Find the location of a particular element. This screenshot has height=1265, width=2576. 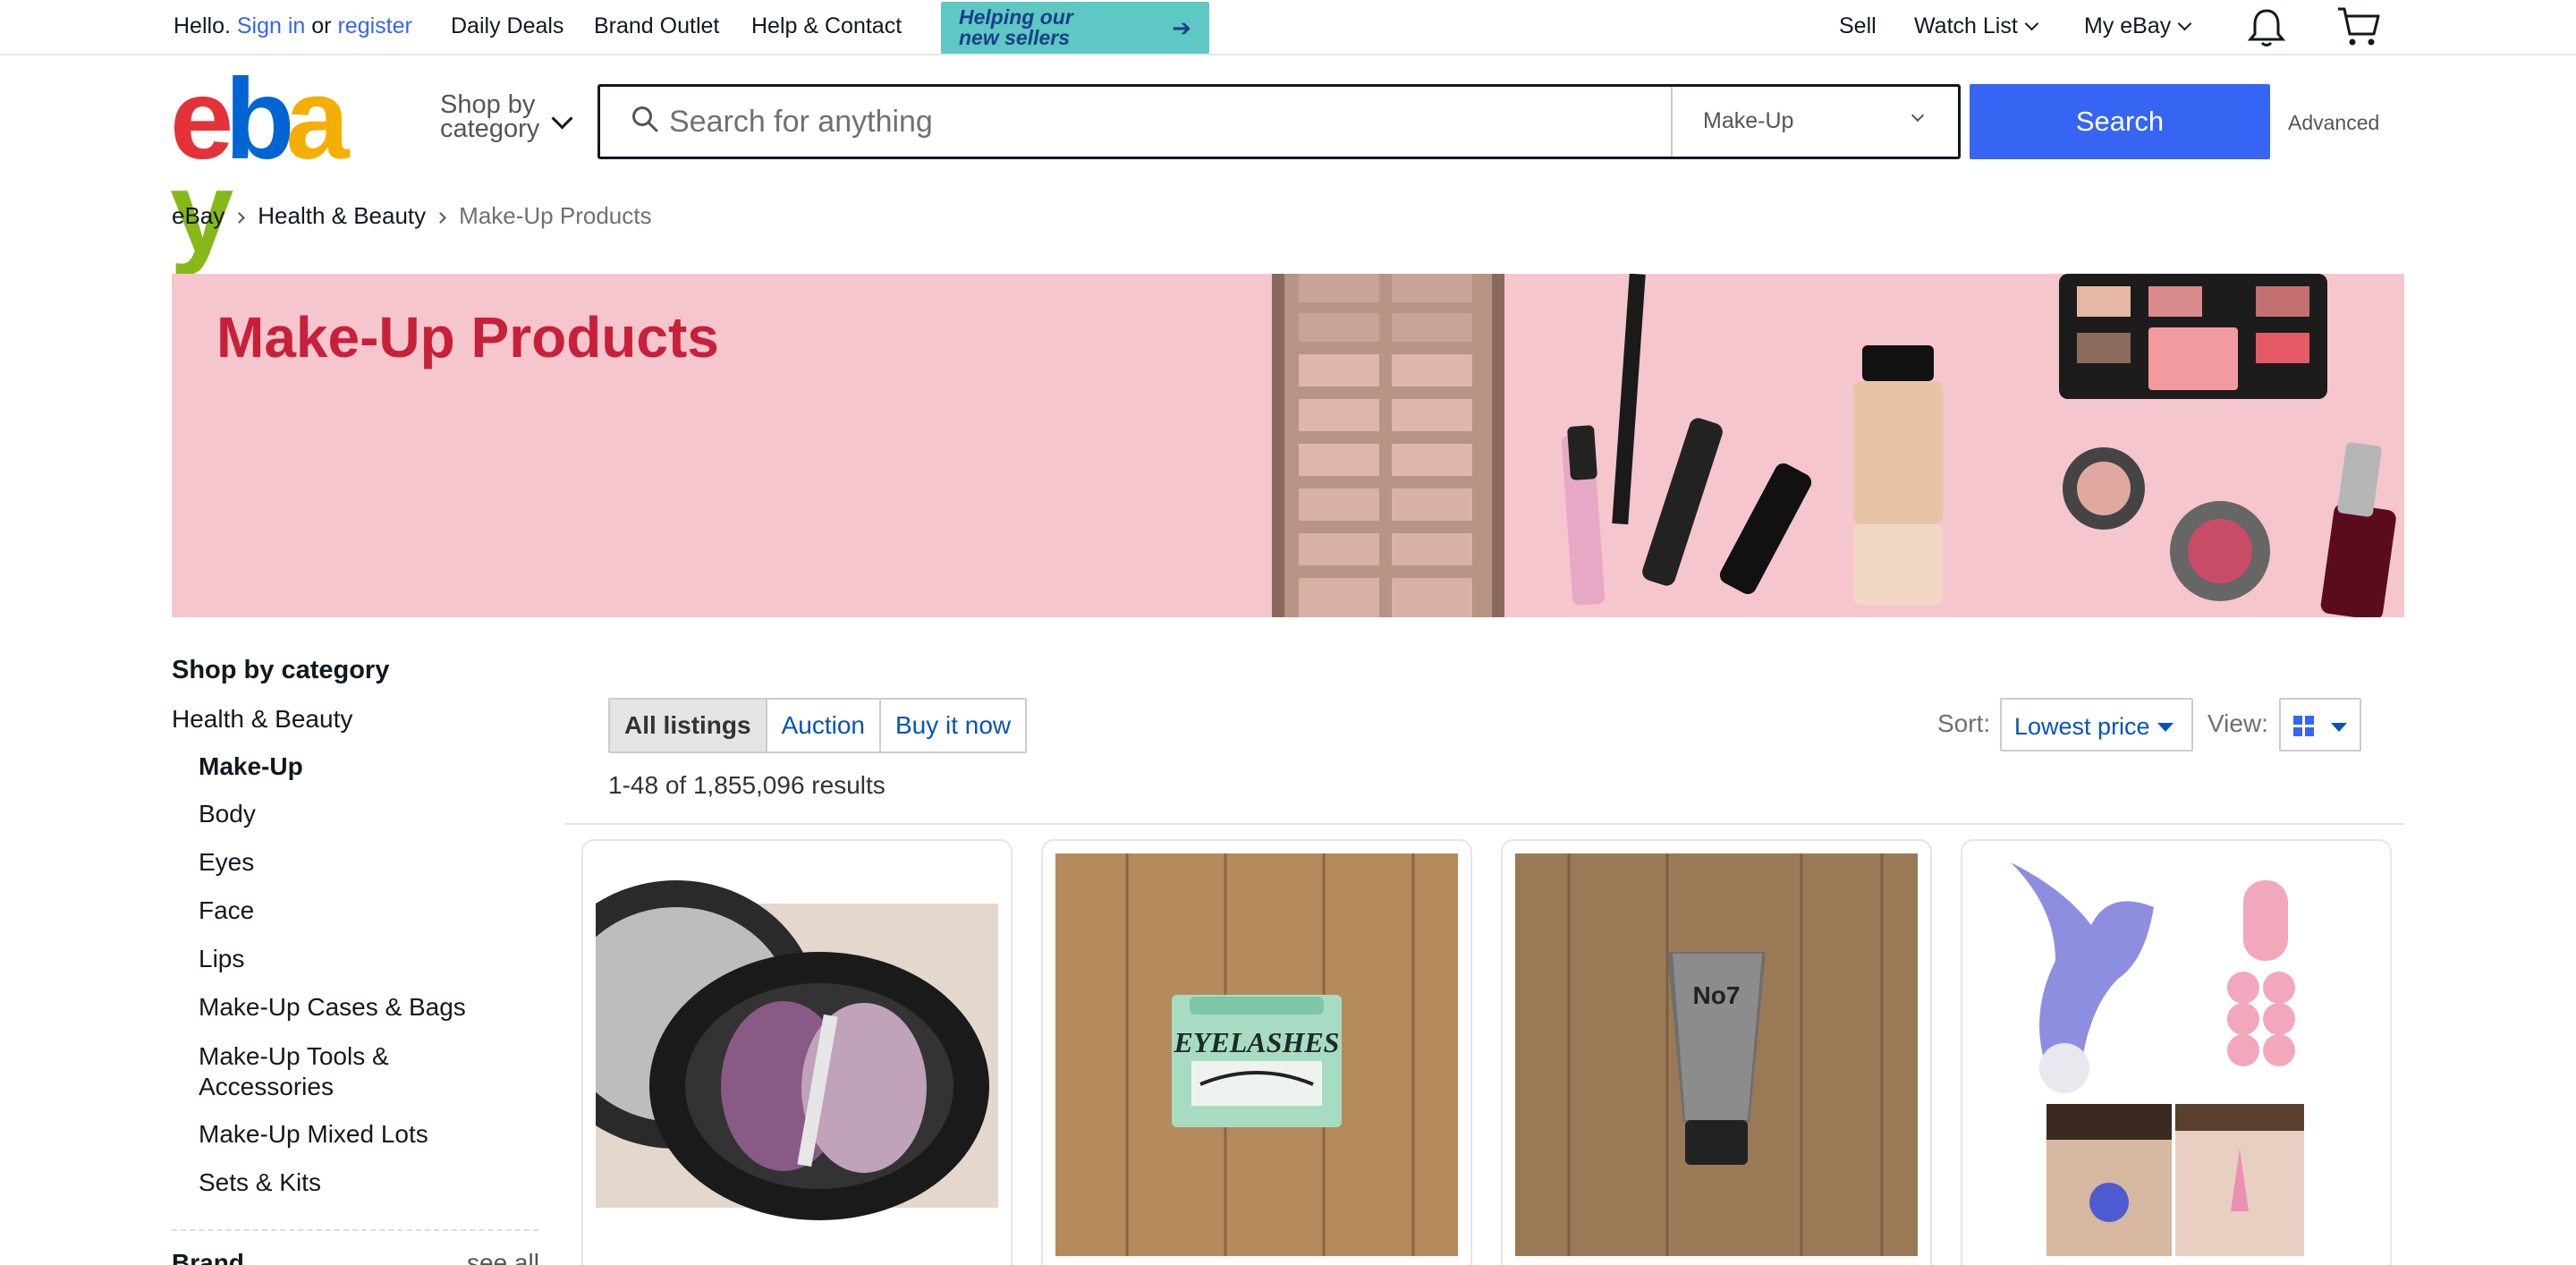

watch-list-label: Watch List is located at coordinates (1966, 25).